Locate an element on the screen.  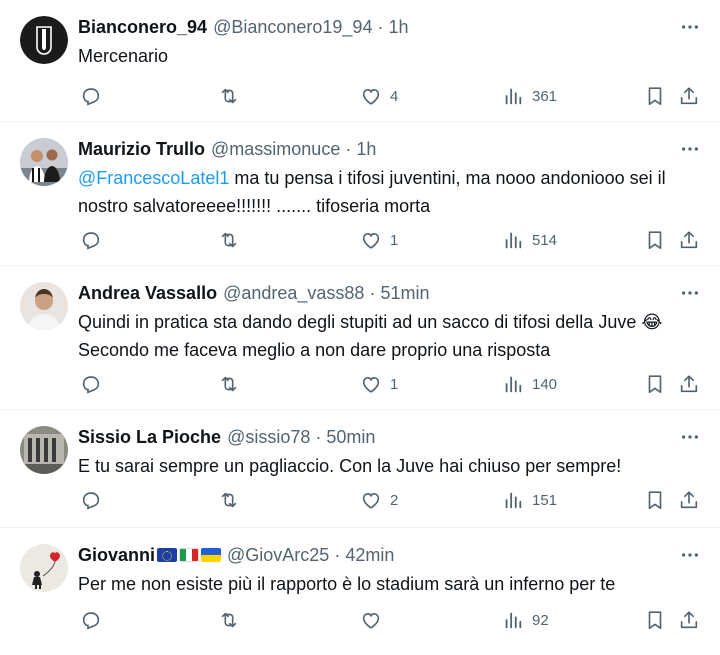
players-photo-icon is located at coordinates (44, 162).